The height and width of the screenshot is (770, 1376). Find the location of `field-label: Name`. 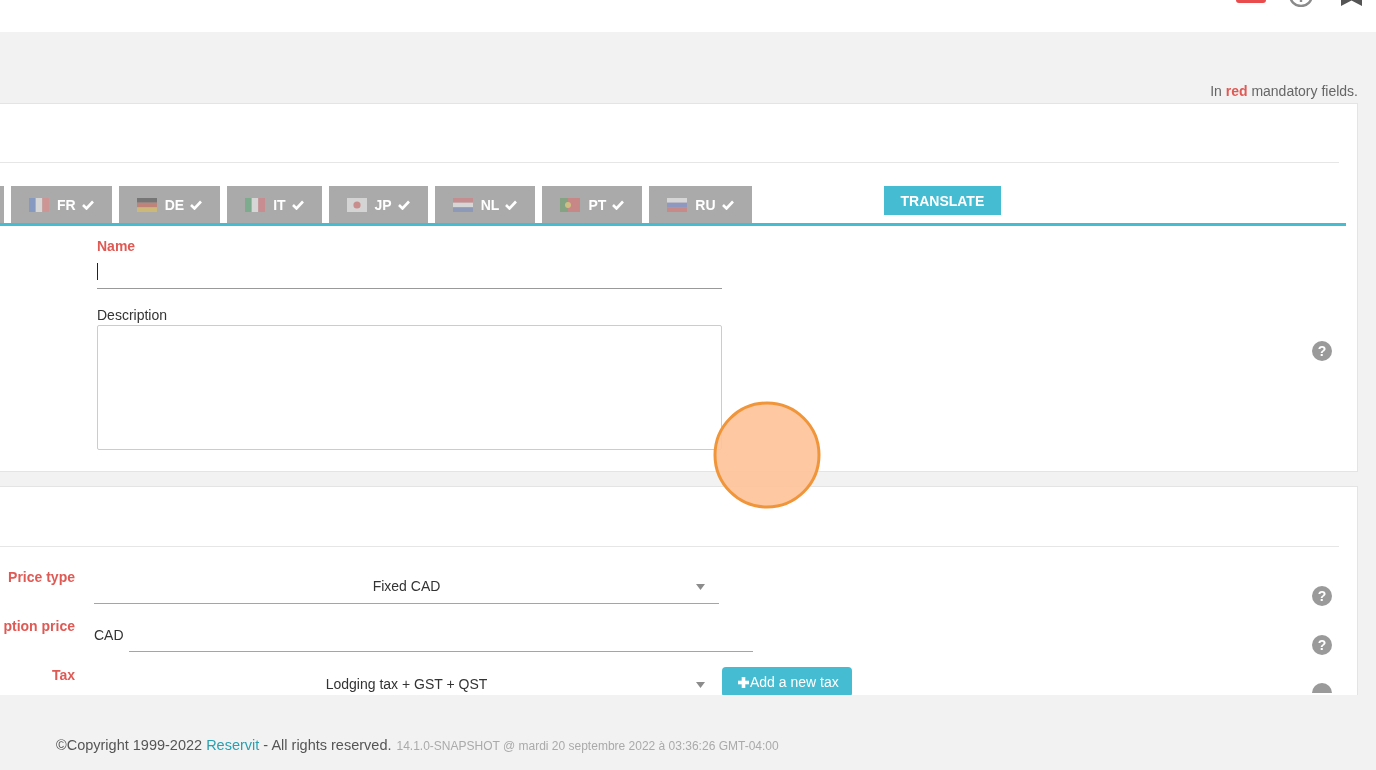

field-label: Name is located at coordinates (117, 246).